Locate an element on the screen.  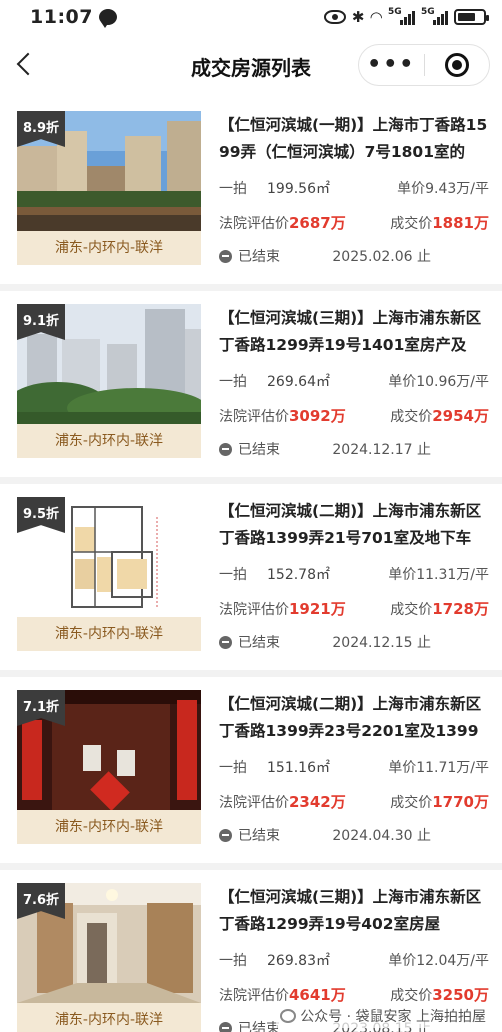
nav-bar: 成交房源列表 ••• is located at coordinates (251, 66).